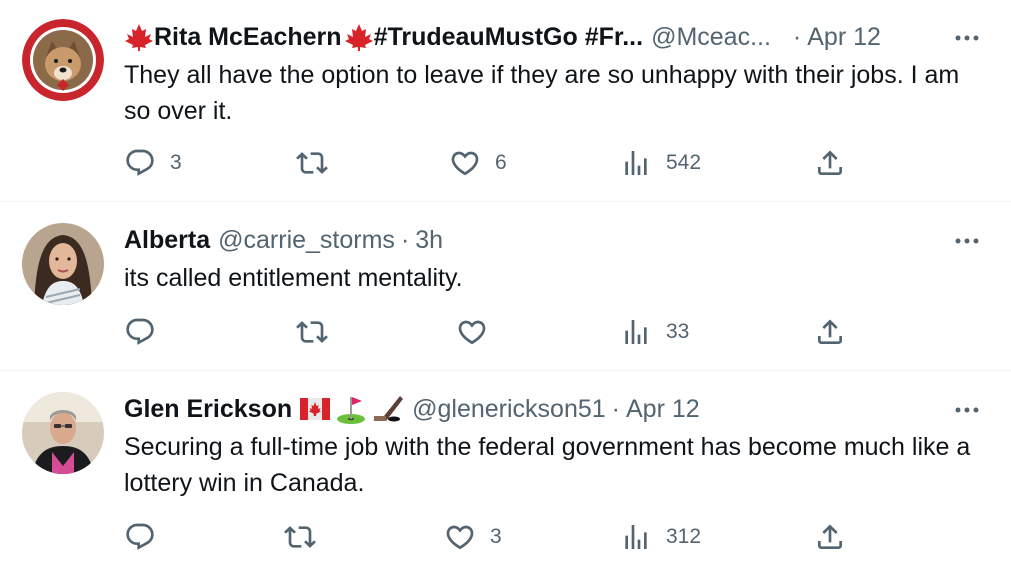 Image resolution: width=1011 pixels, height=566 pixels. What do you see at coordinates (537, 240) in the screenshot?
I see `tweet-header: Alberta @carrie_storms · 3h` at bounding box center [537, 240].